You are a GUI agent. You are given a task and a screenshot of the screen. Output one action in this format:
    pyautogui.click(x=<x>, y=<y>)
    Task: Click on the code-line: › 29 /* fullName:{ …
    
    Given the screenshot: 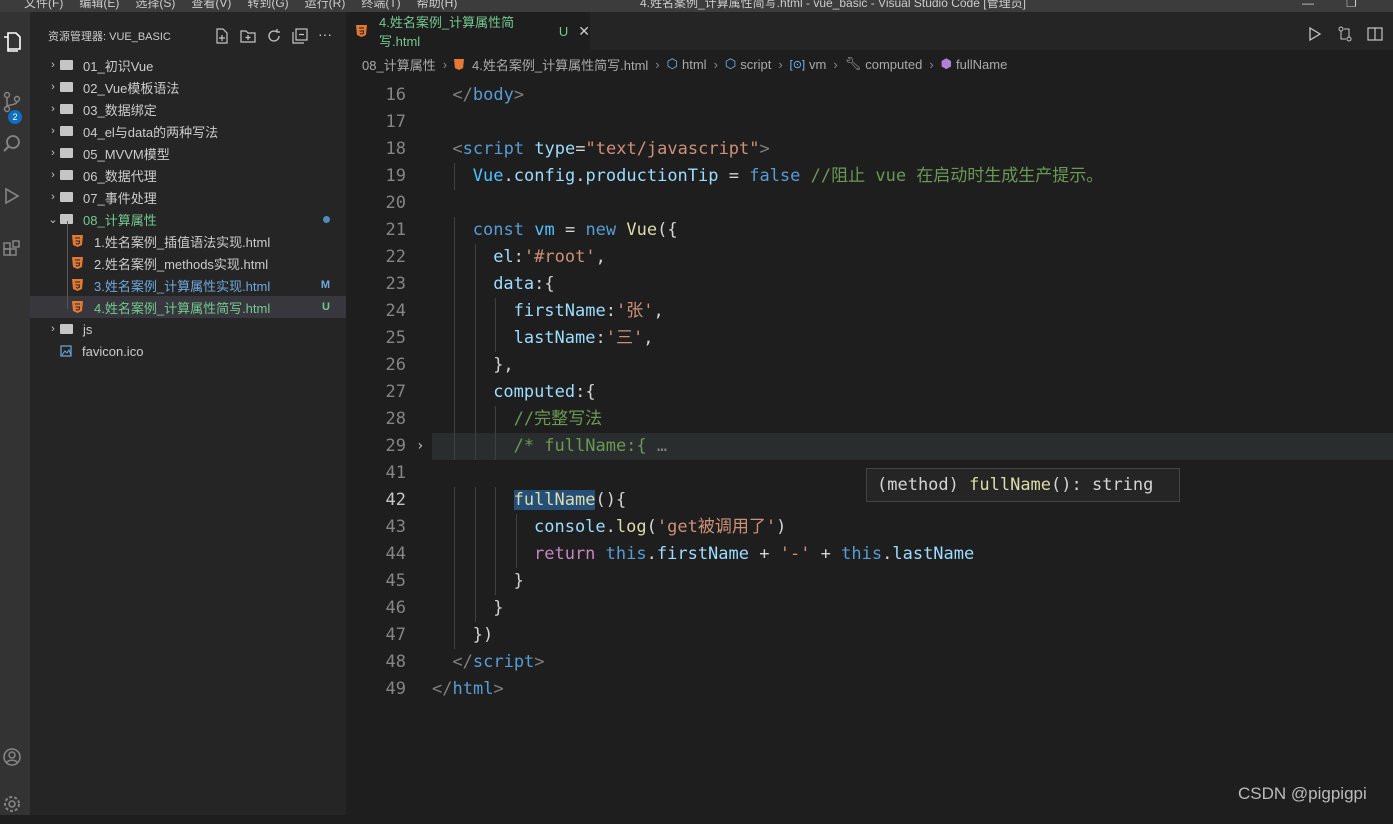 What is the action you would take?
    pyautogui.click(x=869, y=446)
    